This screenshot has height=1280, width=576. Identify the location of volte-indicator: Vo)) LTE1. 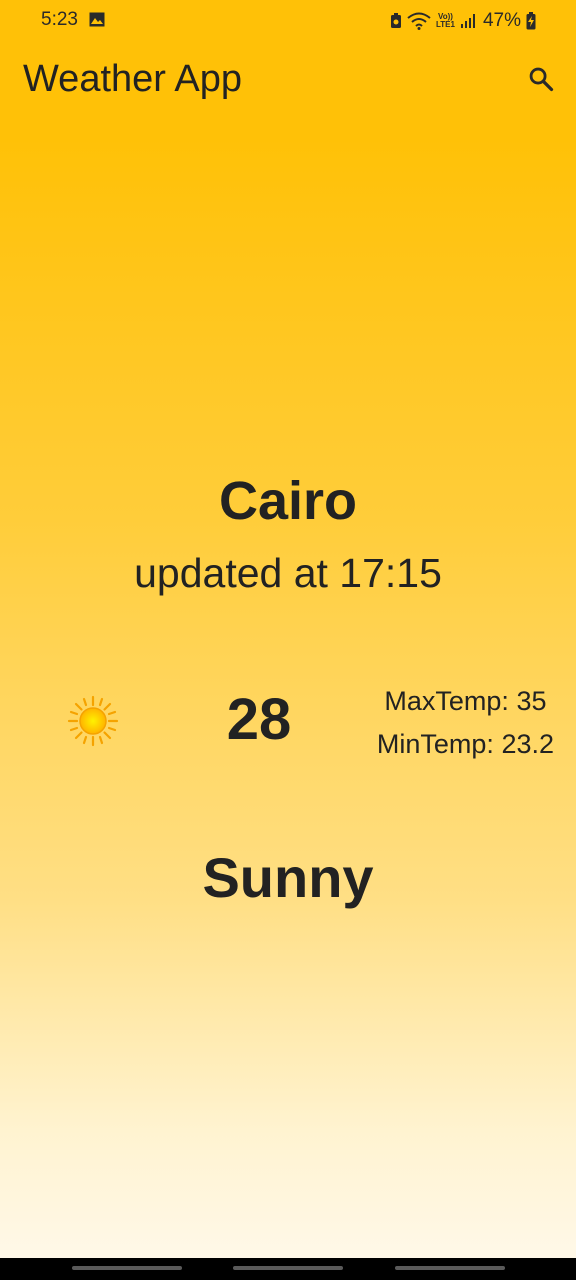
(445, 21).